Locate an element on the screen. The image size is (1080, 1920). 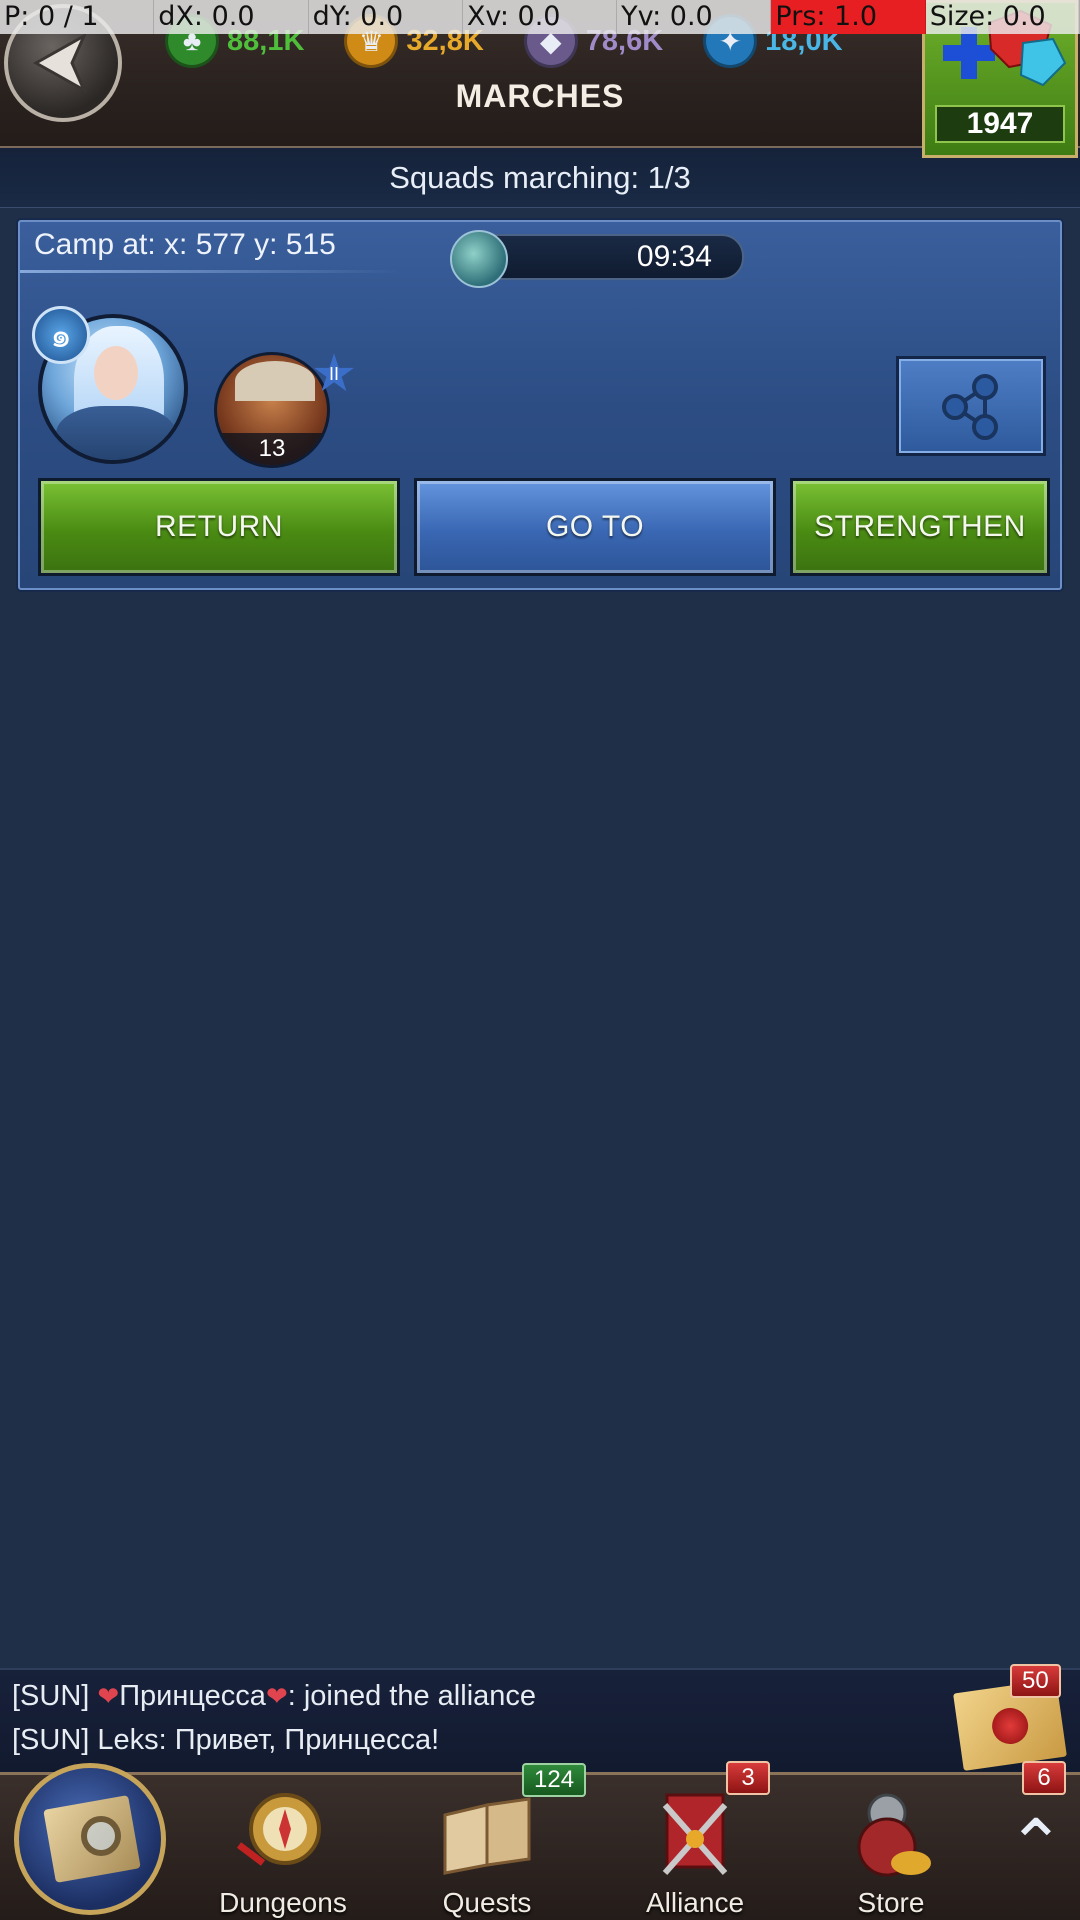
debug-xv: Xv: 0.0 is located at coordinates (540, 17).